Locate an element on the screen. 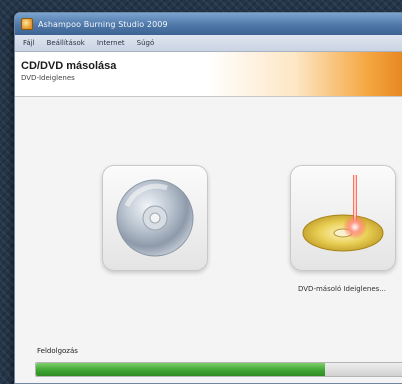 The width and height of the screenshot is (402, 384). window-title: Ashampoo Burning Studio 2009 is located at coordinates (103, 24).